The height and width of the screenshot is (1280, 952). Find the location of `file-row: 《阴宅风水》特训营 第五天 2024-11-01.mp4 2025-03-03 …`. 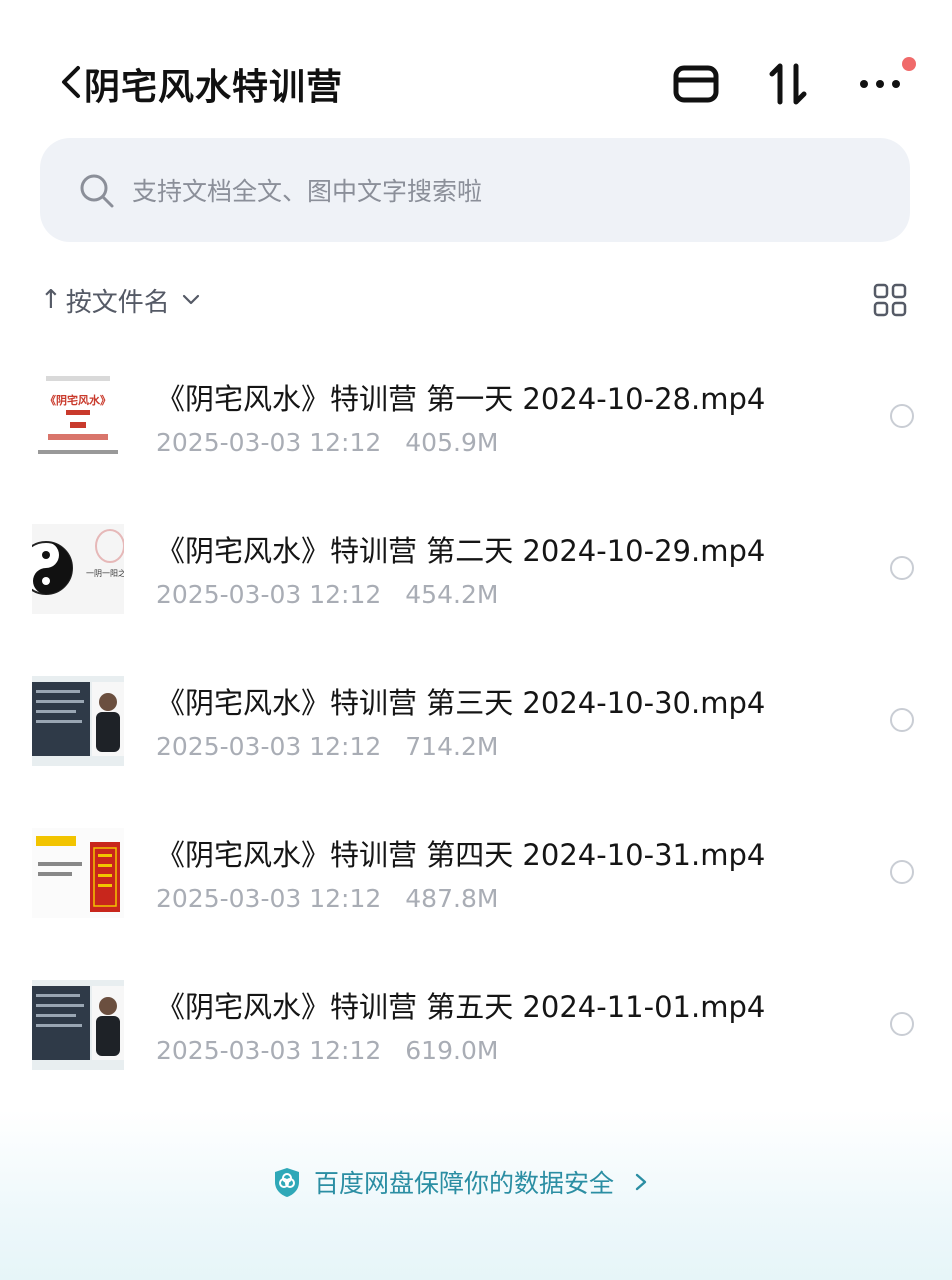

file-row: 《阴宅风水》特训营 第五天 2024-11-01.mp4 2025-03-03 … is located at coordinates (476, 1026).